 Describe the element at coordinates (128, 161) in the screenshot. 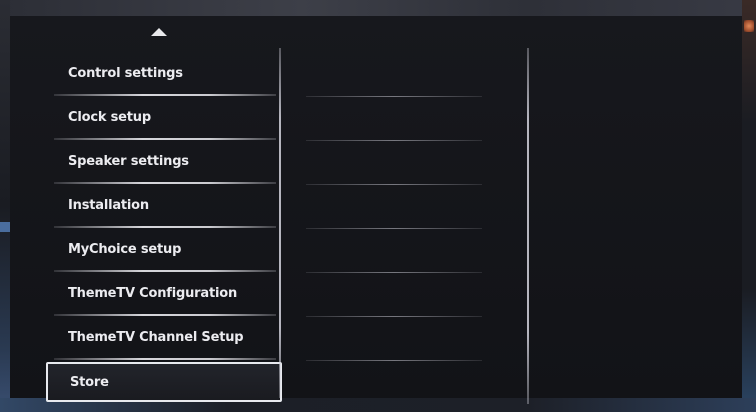

I see `menu-item-label: Speaker settings` at that location.